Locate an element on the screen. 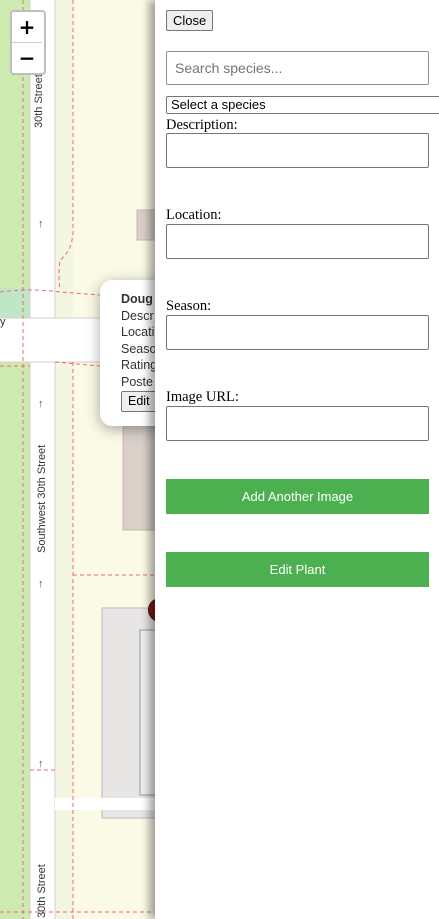 The width and height of the screenshot is (439, 919). location-label: Location: is located at coordinates (194, 215).